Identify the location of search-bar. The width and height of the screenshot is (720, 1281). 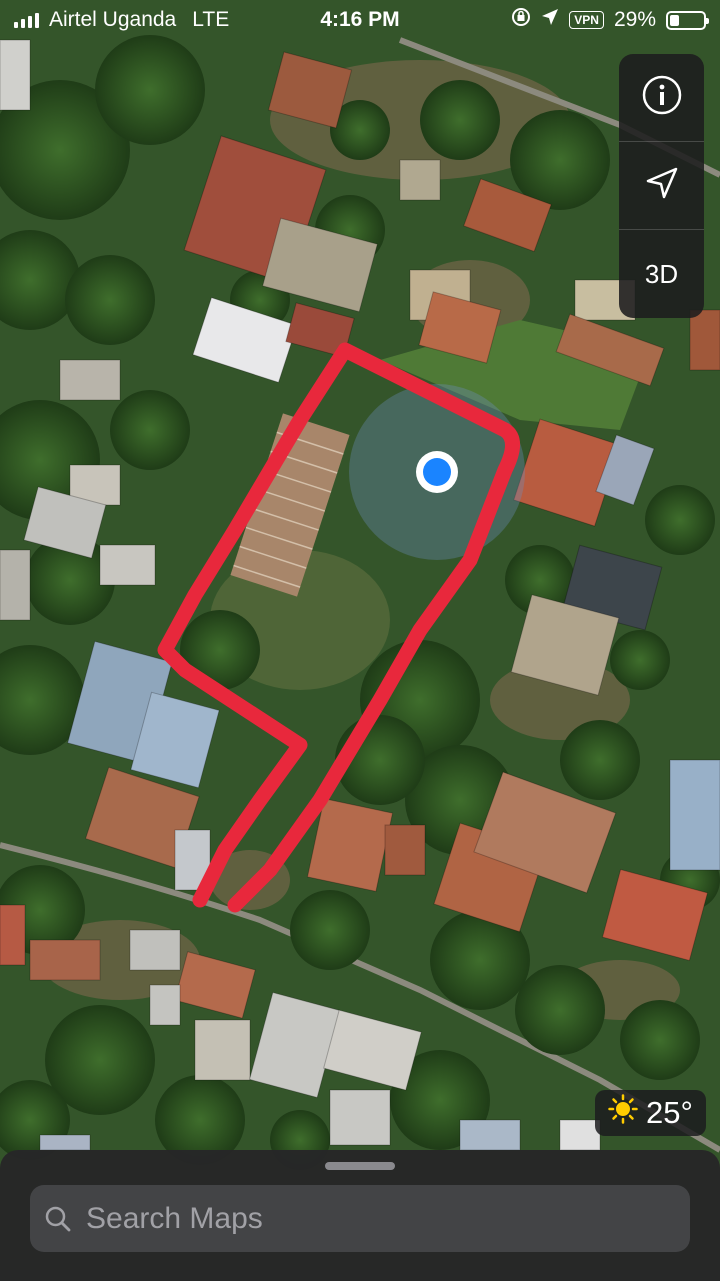
(360, 1218).